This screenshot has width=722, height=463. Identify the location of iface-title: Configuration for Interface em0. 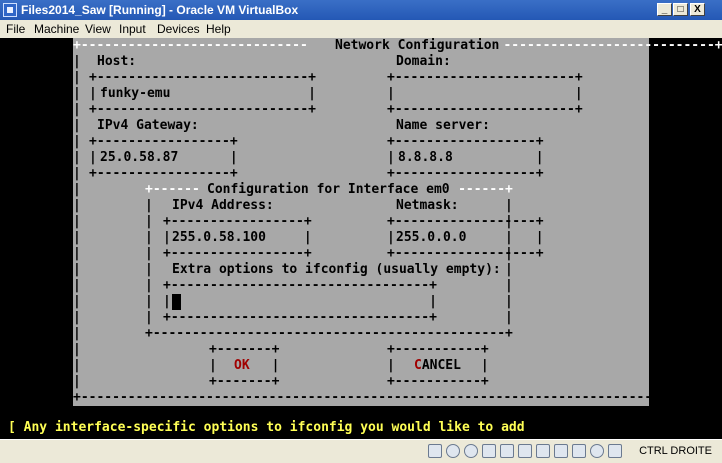
(328, 190).